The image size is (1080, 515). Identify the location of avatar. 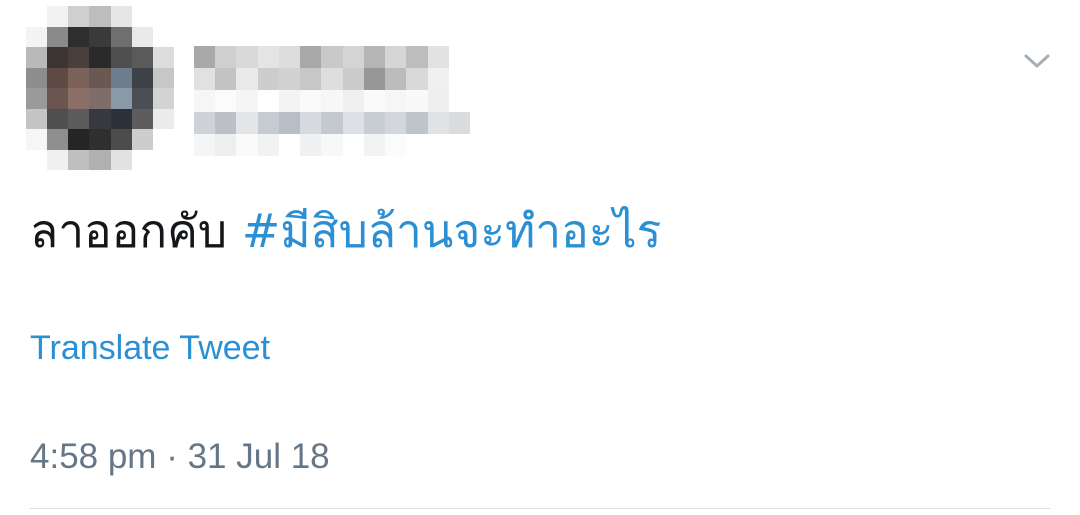
(100, 88).